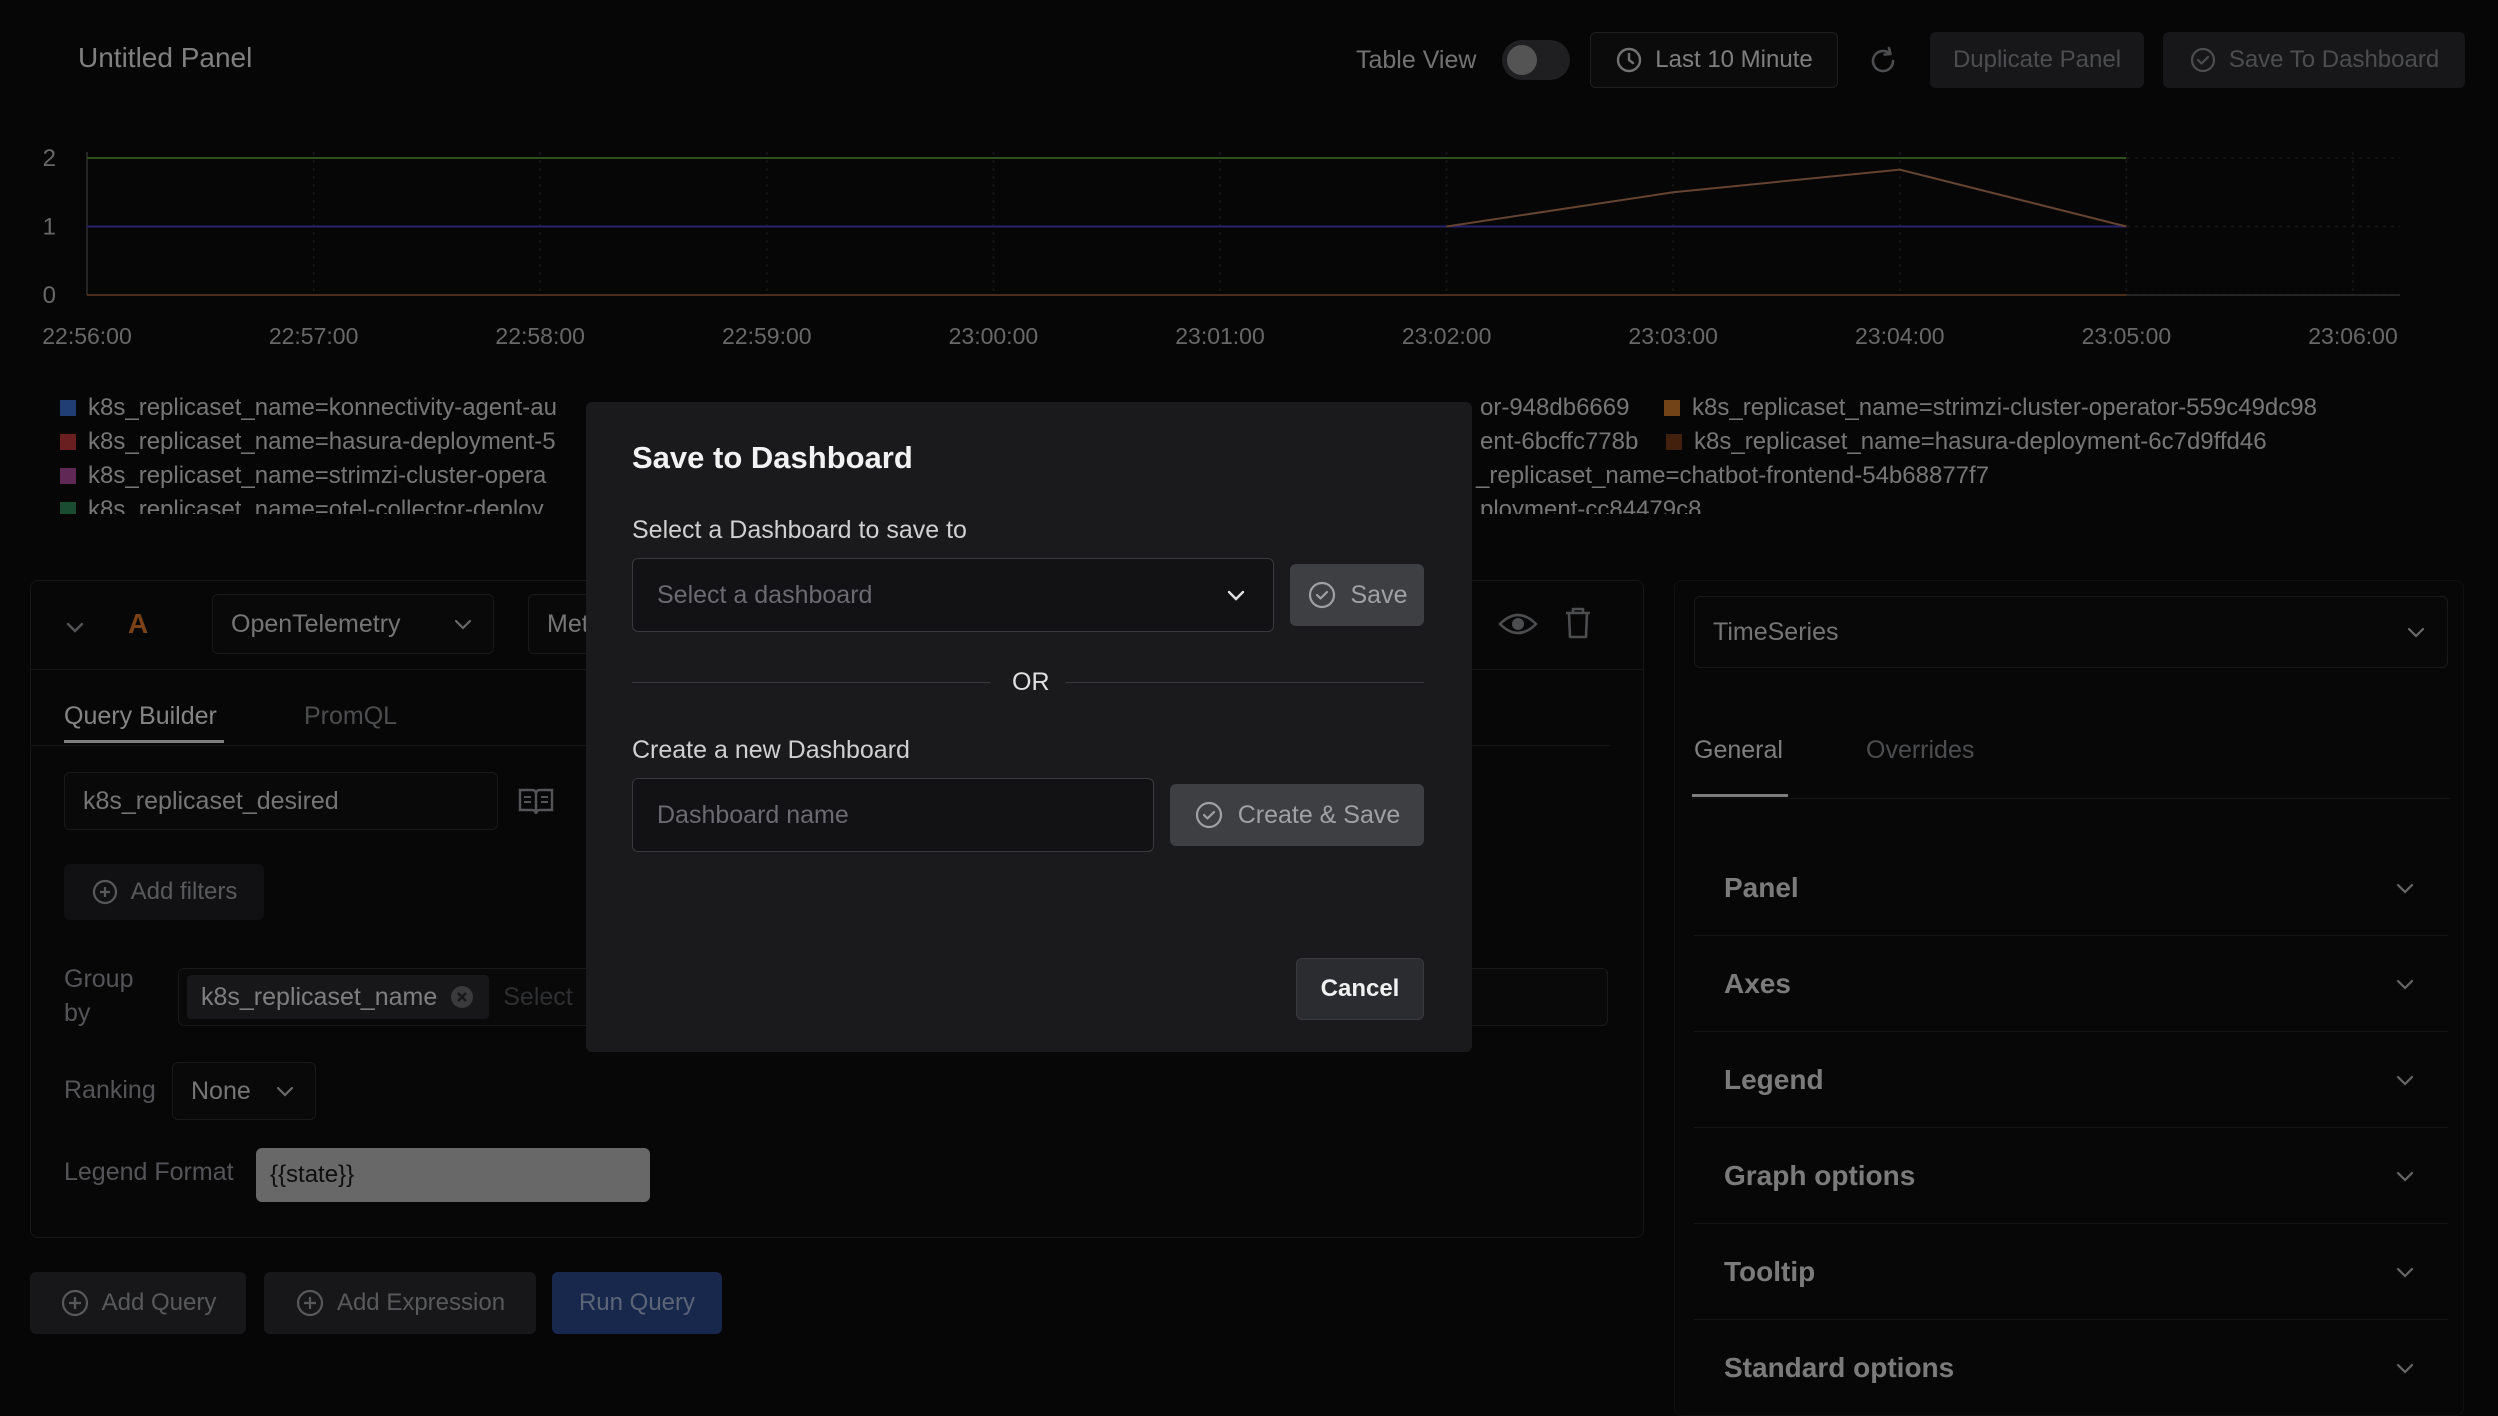 The width and height of the screenshot is (2498, 1416). Describe the element at coordinates (765, 594) in the screenshot. I see `dashboard-select-placeholder: Select a dashboard` at that location.